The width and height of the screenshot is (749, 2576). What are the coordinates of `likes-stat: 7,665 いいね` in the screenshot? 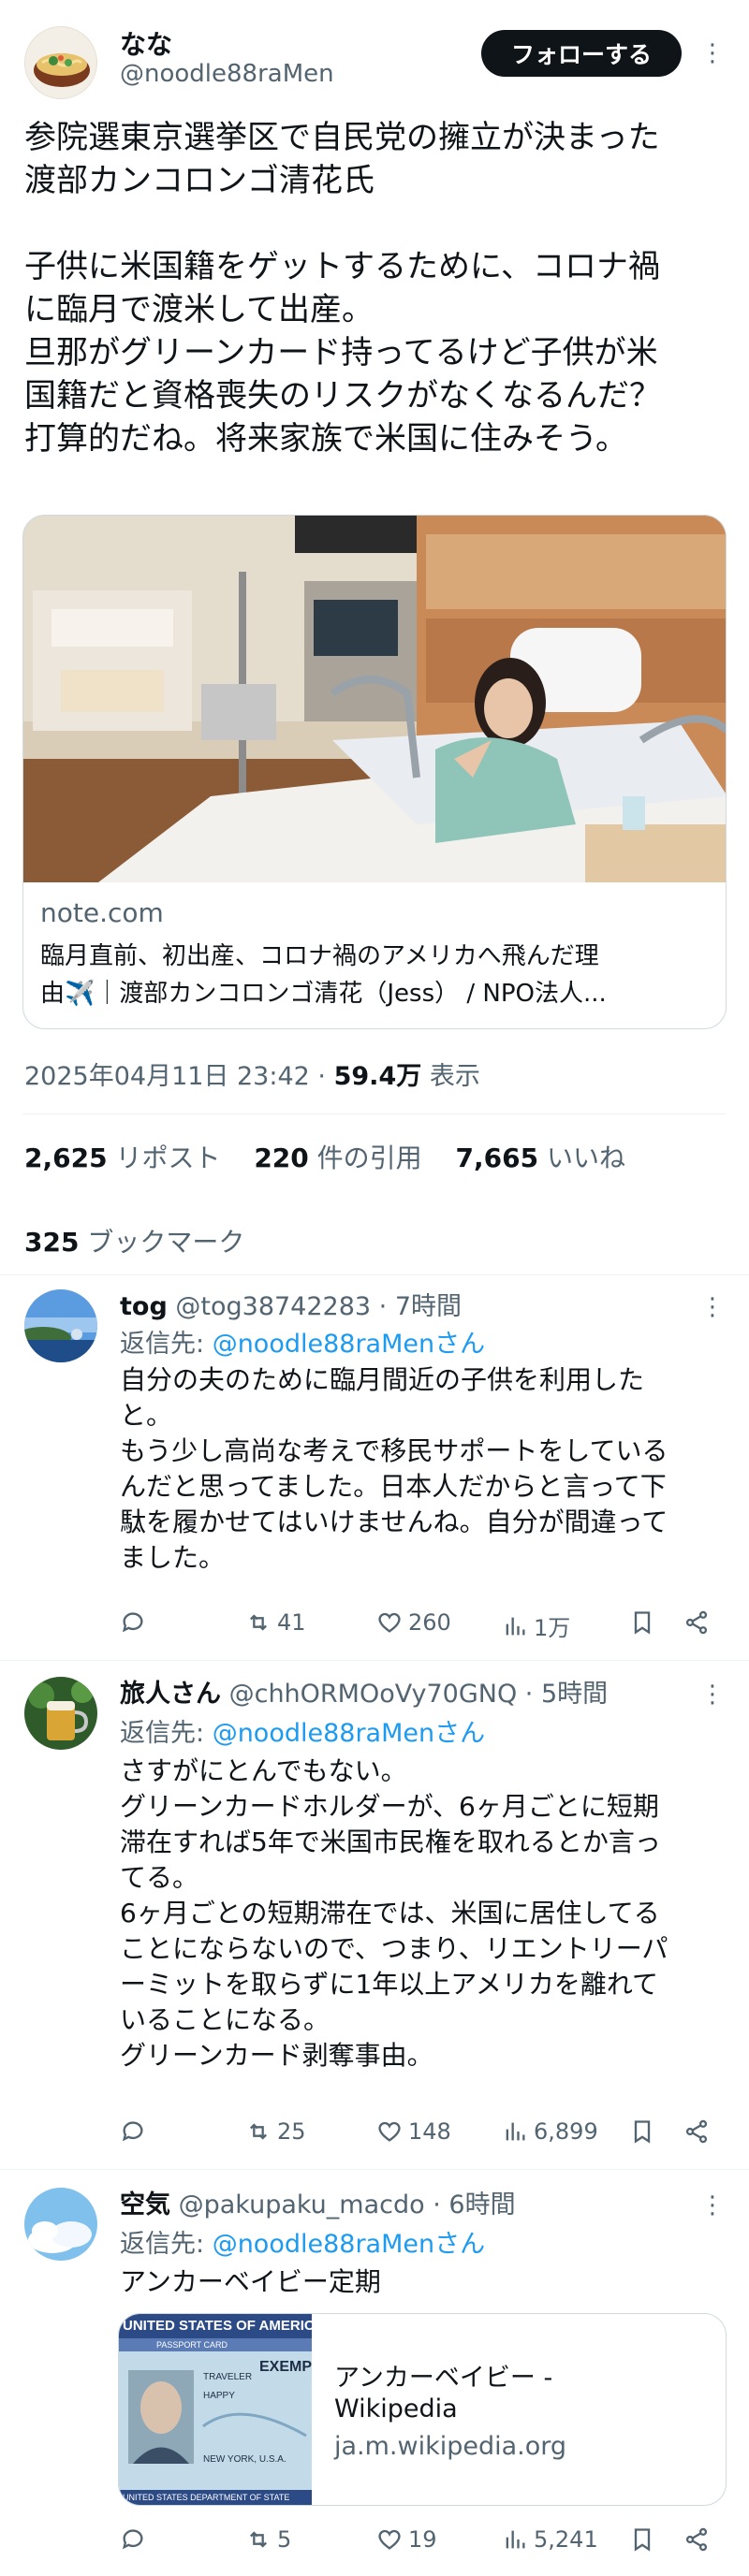 It's located at (541, 1157).